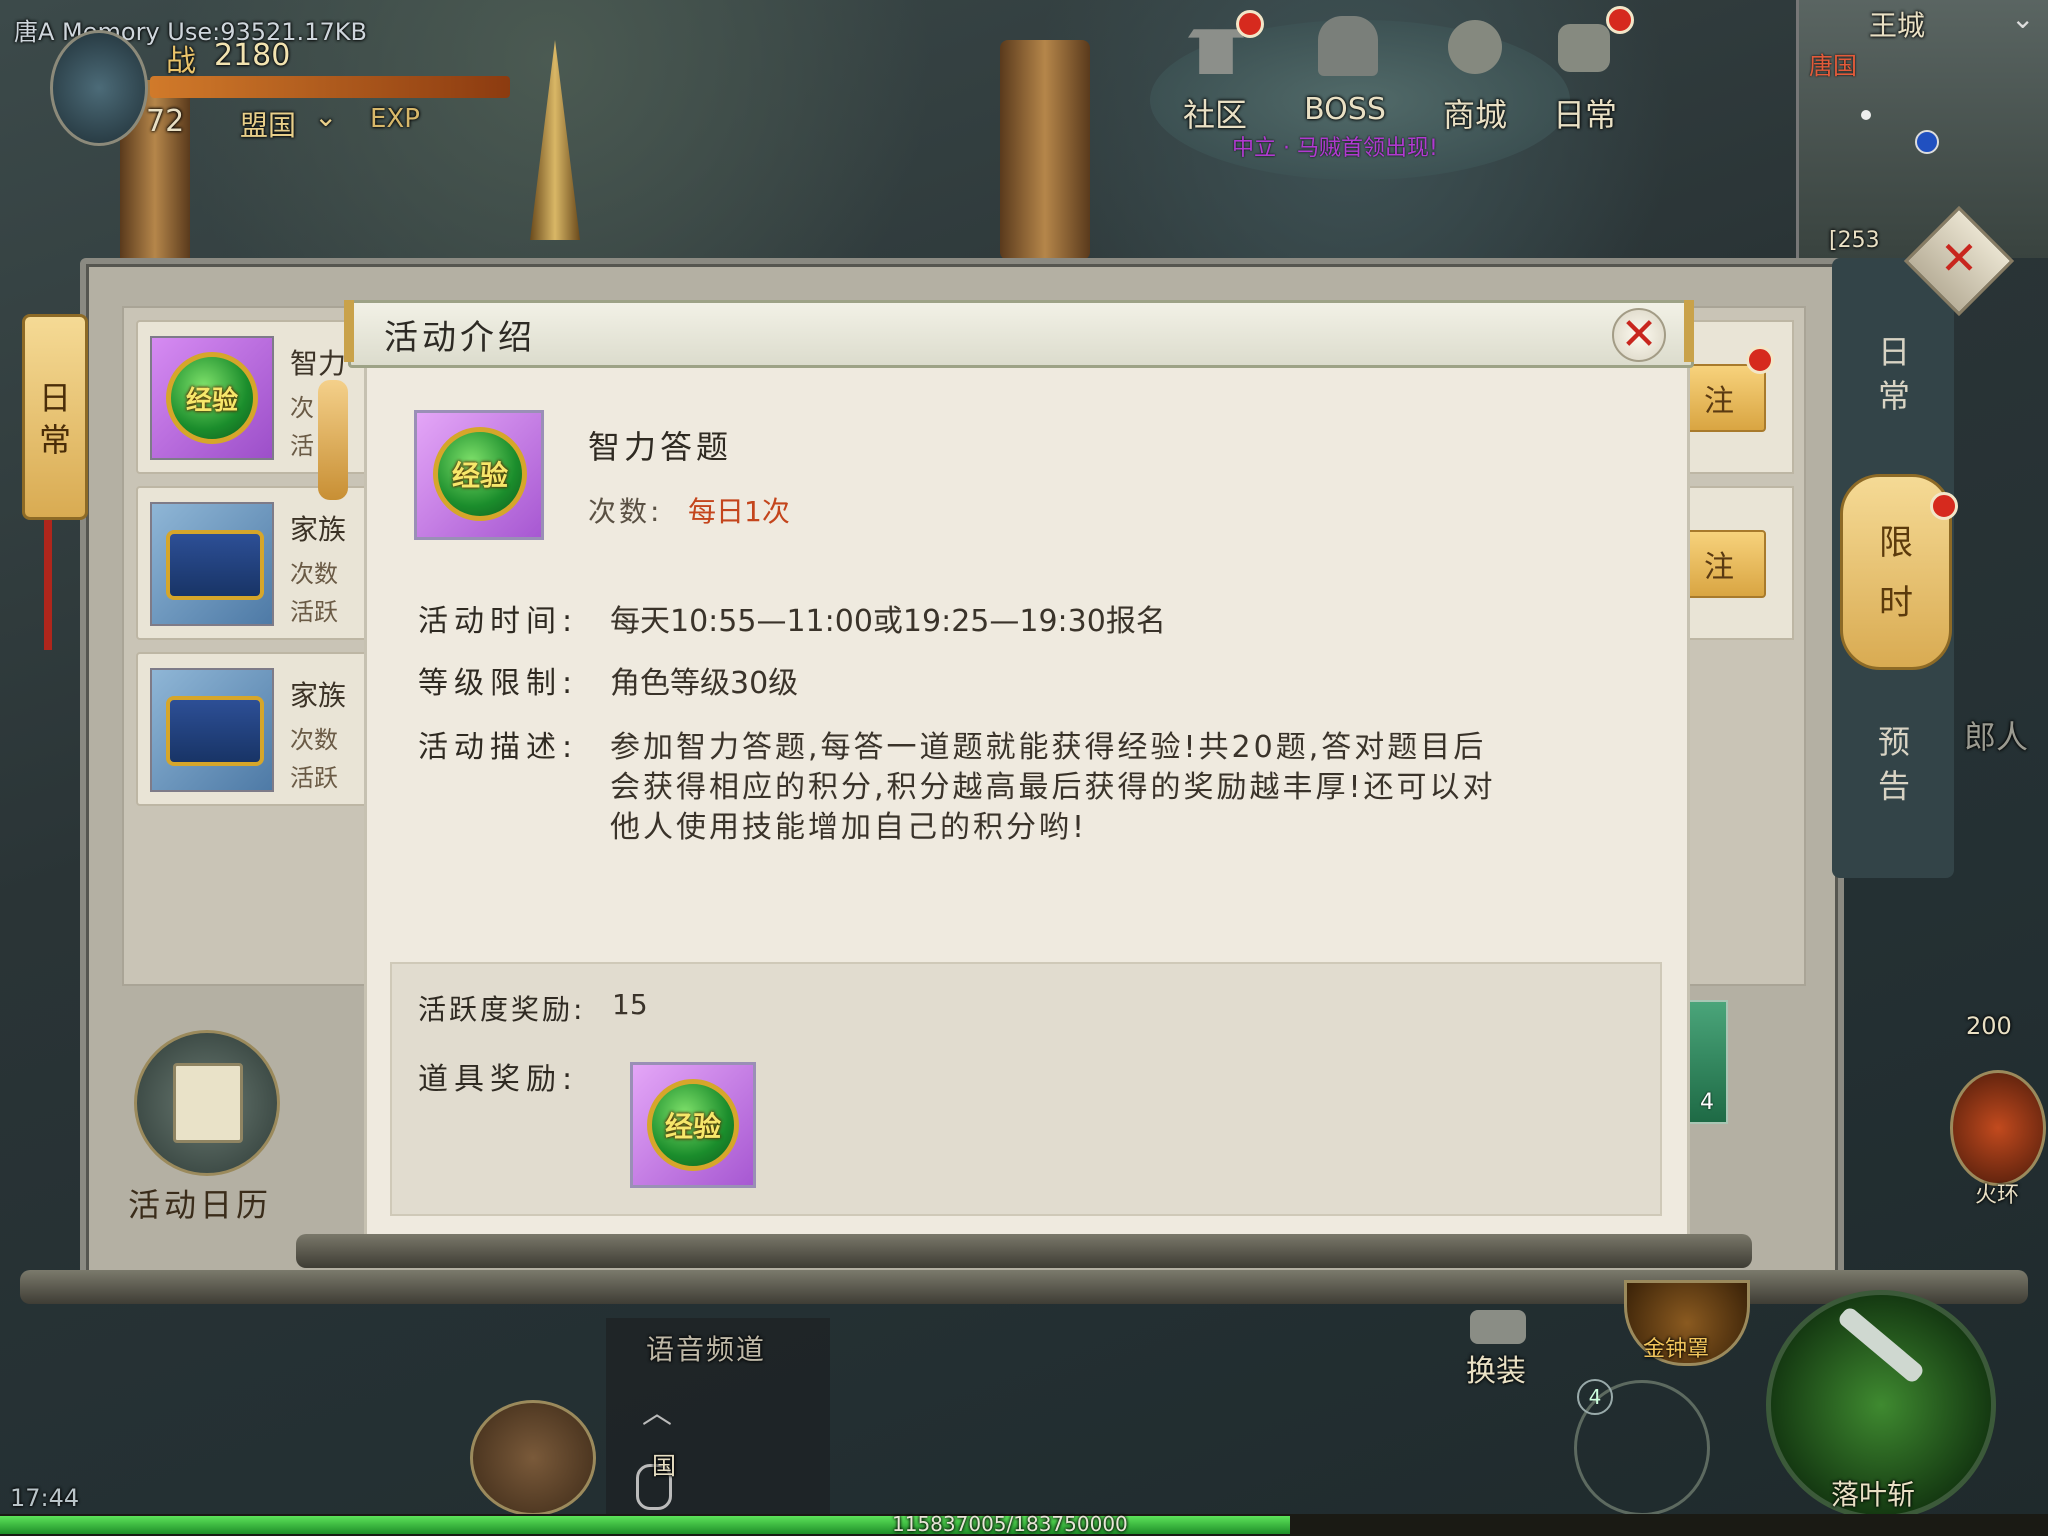 The image size is (2048, 1536). Describe the element at coordinates (1706, 1062) in the screenshot. I see `reward-item-partial: 4` at that location.